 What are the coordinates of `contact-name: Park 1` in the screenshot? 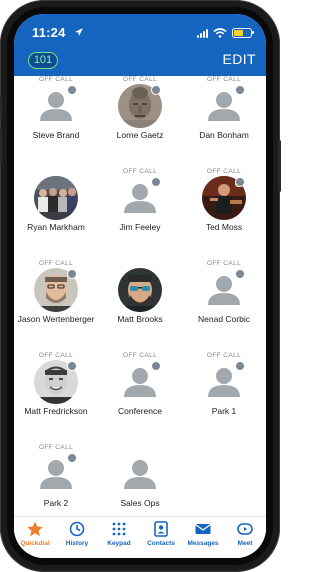 It's located at (224, 411).